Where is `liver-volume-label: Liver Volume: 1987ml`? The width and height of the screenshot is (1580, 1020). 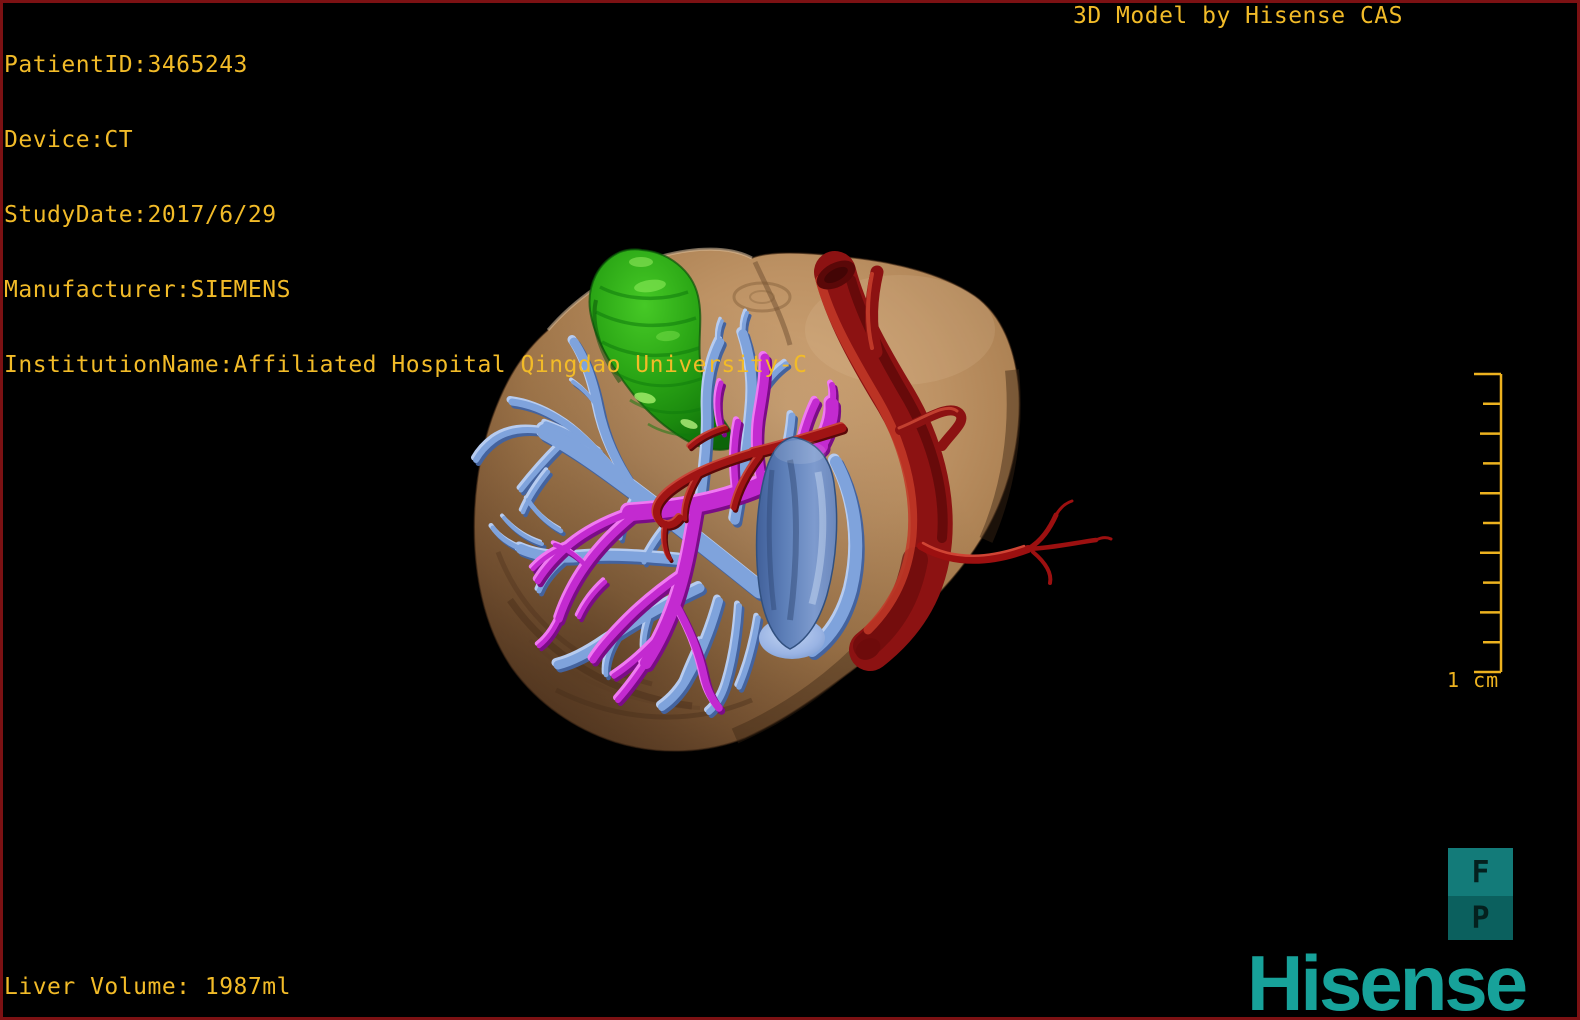 liver-volume-label: Liver Volume: 1987ml is located at coordinates (147, 987).